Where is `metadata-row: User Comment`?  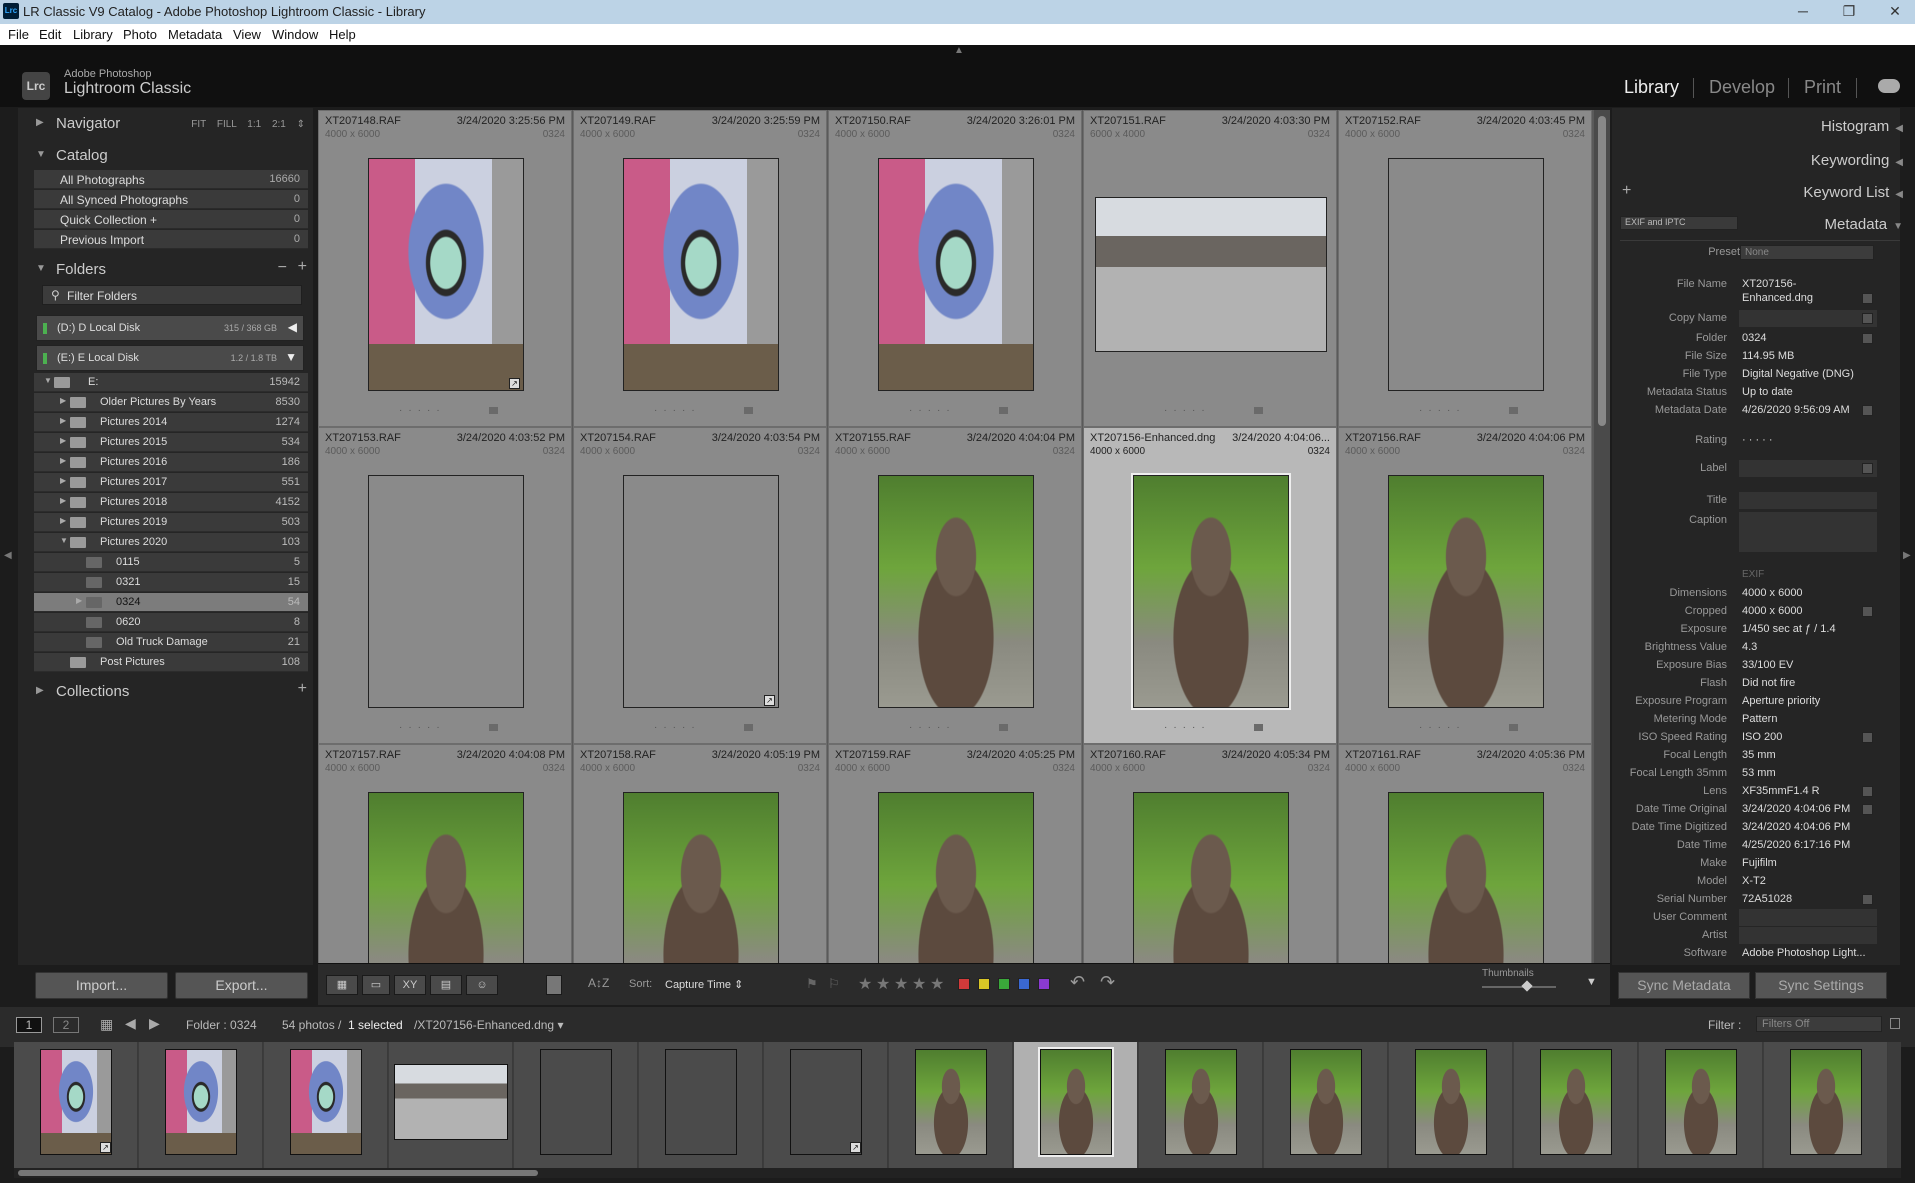
metadata-row: User Comment is located at coordinates (1756, 918).